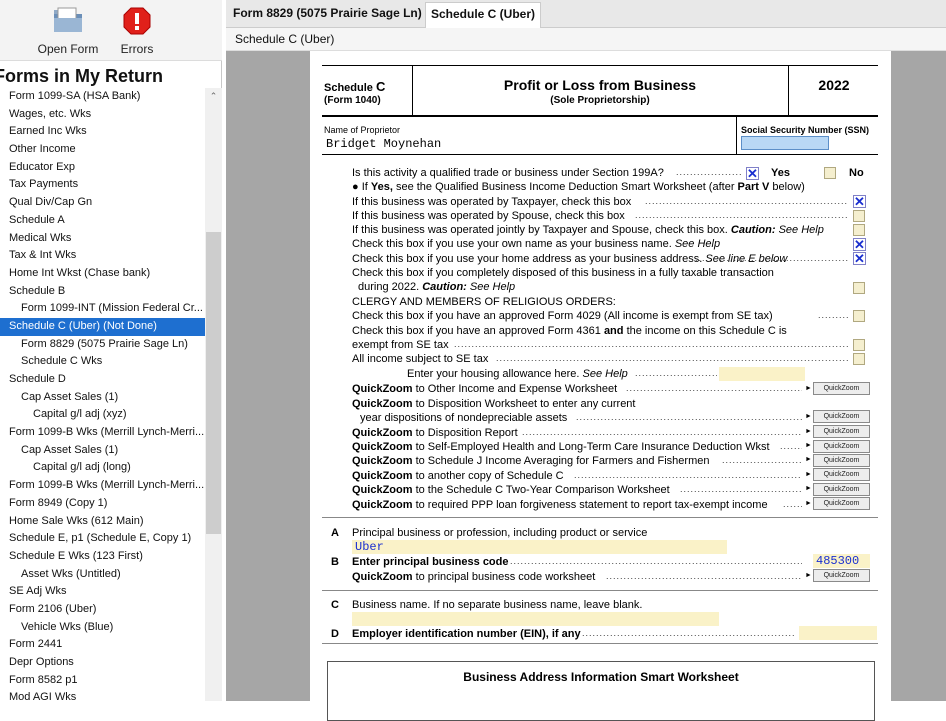  What do you see at coordinates (535, 619) in the screenshot?
I see `business-name-field` at bounding box center [535, 619].